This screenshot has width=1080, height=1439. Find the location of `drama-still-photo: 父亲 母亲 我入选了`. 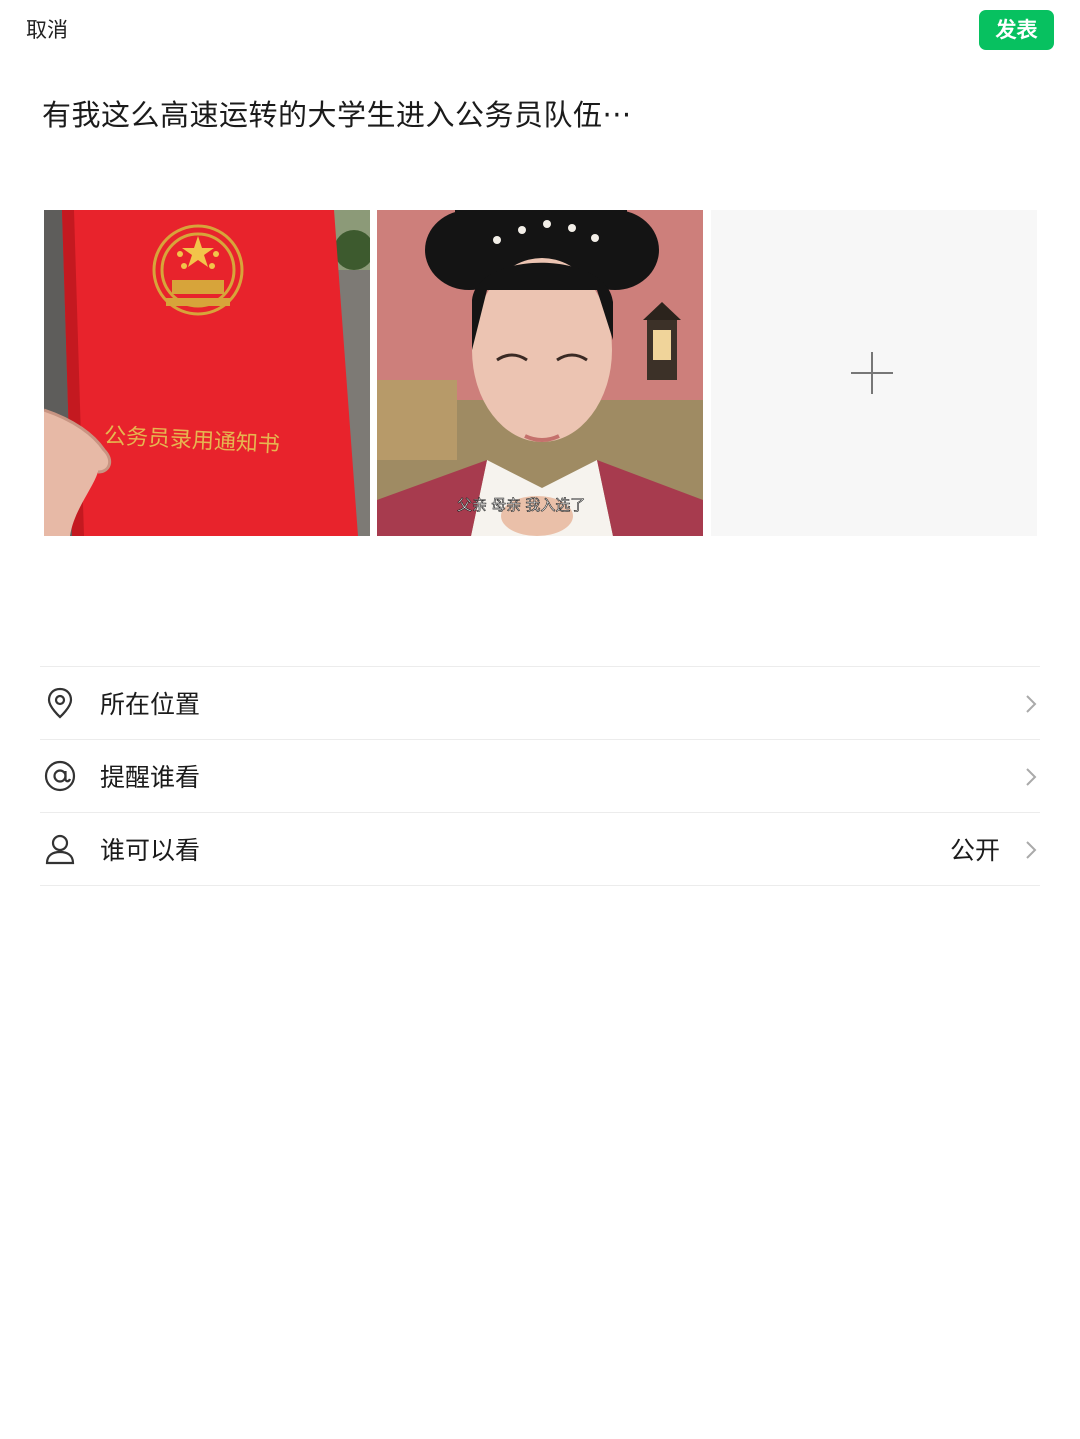

drama-still-photo: 父亲 母亲 我入选了 is located at coordinates (540, 373).